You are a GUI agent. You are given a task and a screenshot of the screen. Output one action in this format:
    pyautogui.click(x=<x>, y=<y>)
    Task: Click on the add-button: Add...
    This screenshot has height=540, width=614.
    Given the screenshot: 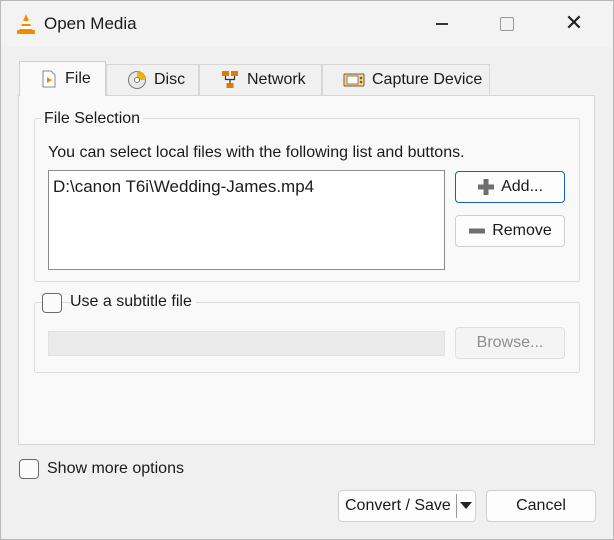 What is the action you would take?
    pyautogui.click(x=510, y=187)
    